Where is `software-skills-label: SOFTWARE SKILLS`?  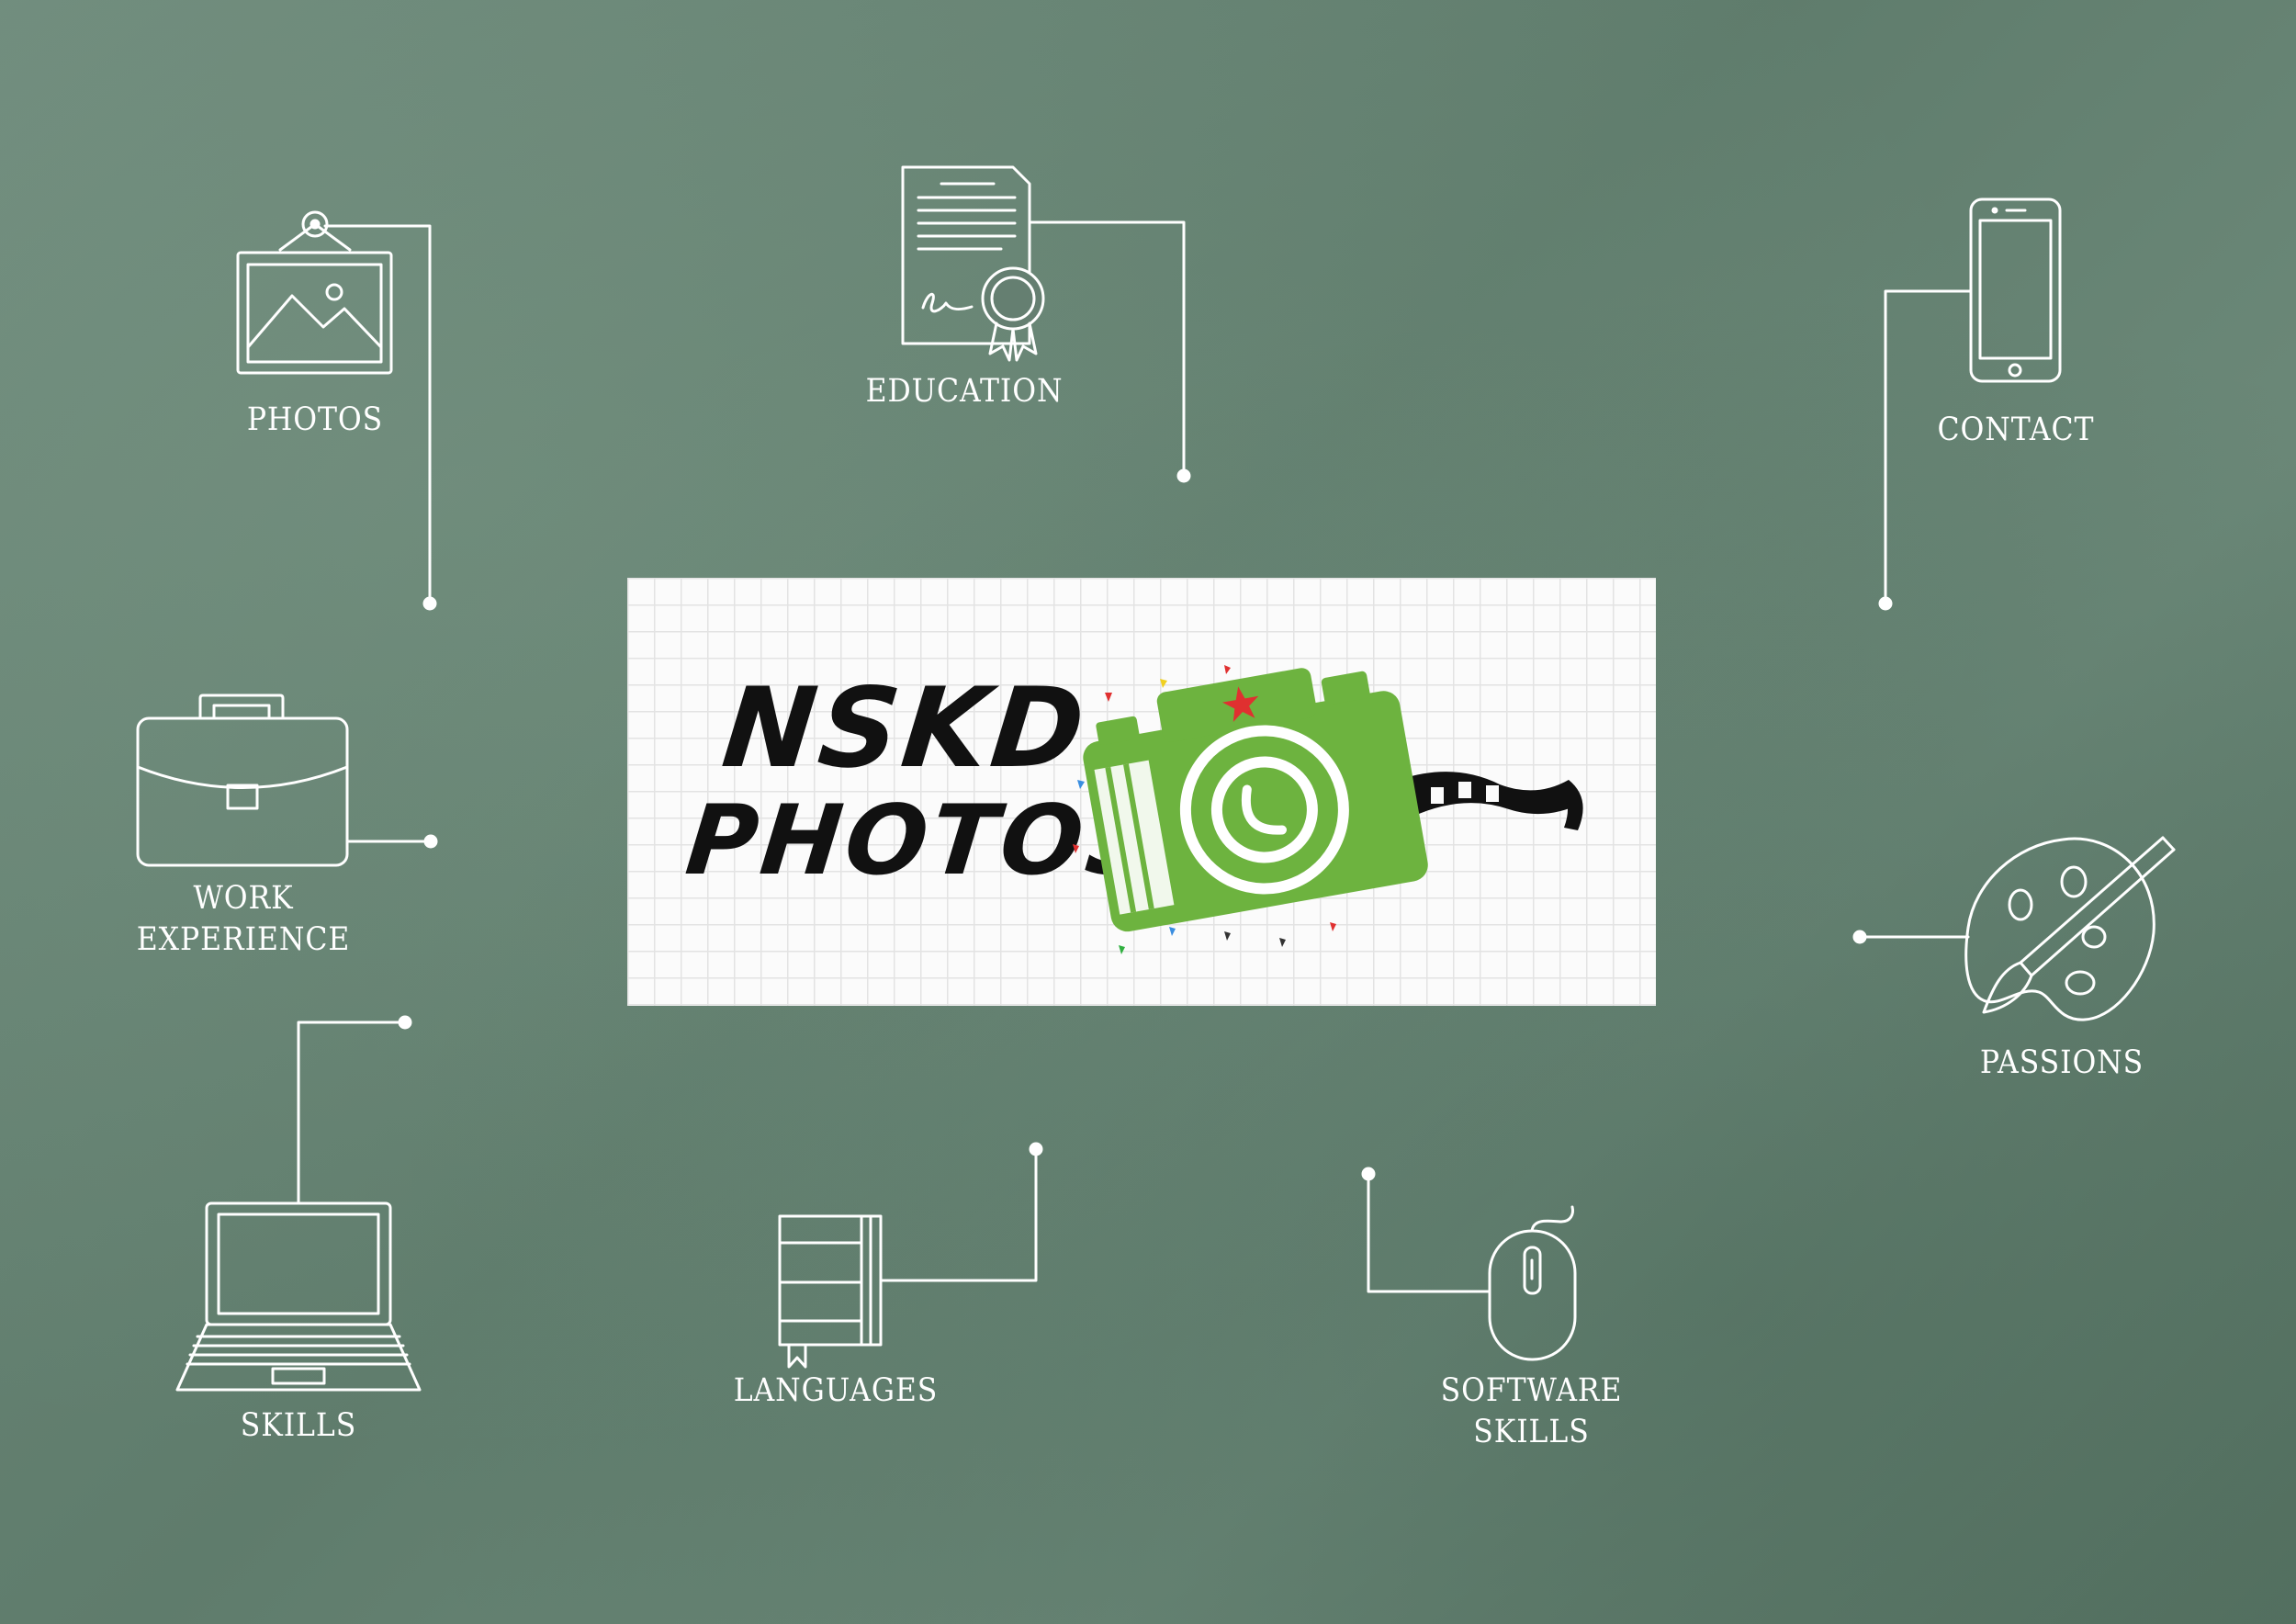
software-skills-label: SOFTWARE SKILLS is located at coordinates (1531, 1411).